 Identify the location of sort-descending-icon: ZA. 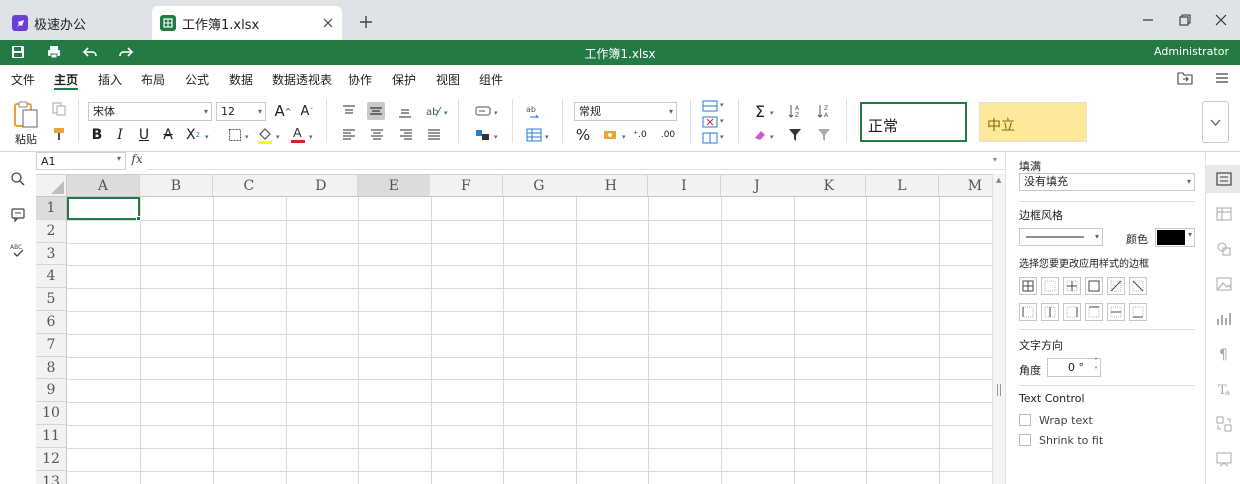
(824, 111).